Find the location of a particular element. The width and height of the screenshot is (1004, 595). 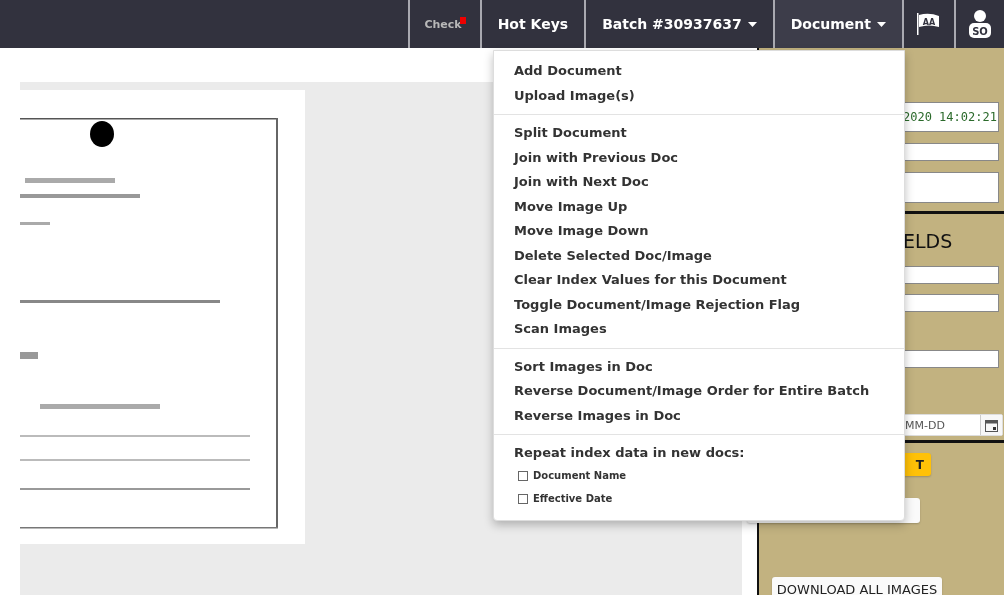

menu-item: Join with Previous Doc is located at coordinates (699, 157).